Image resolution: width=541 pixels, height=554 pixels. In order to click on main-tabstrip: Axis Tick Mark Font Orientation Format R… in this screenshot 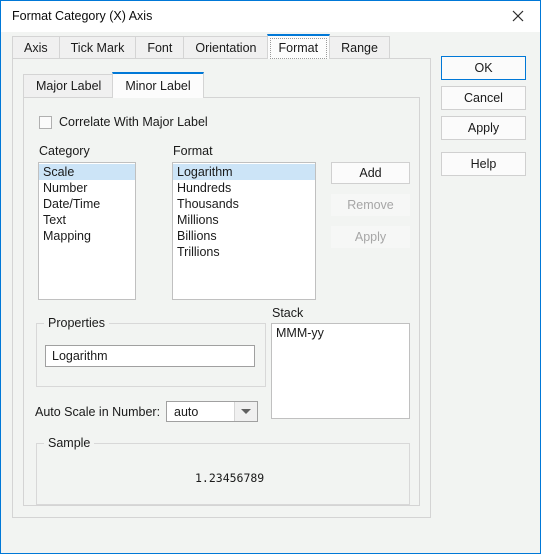, I will do `click(201, 46)`.